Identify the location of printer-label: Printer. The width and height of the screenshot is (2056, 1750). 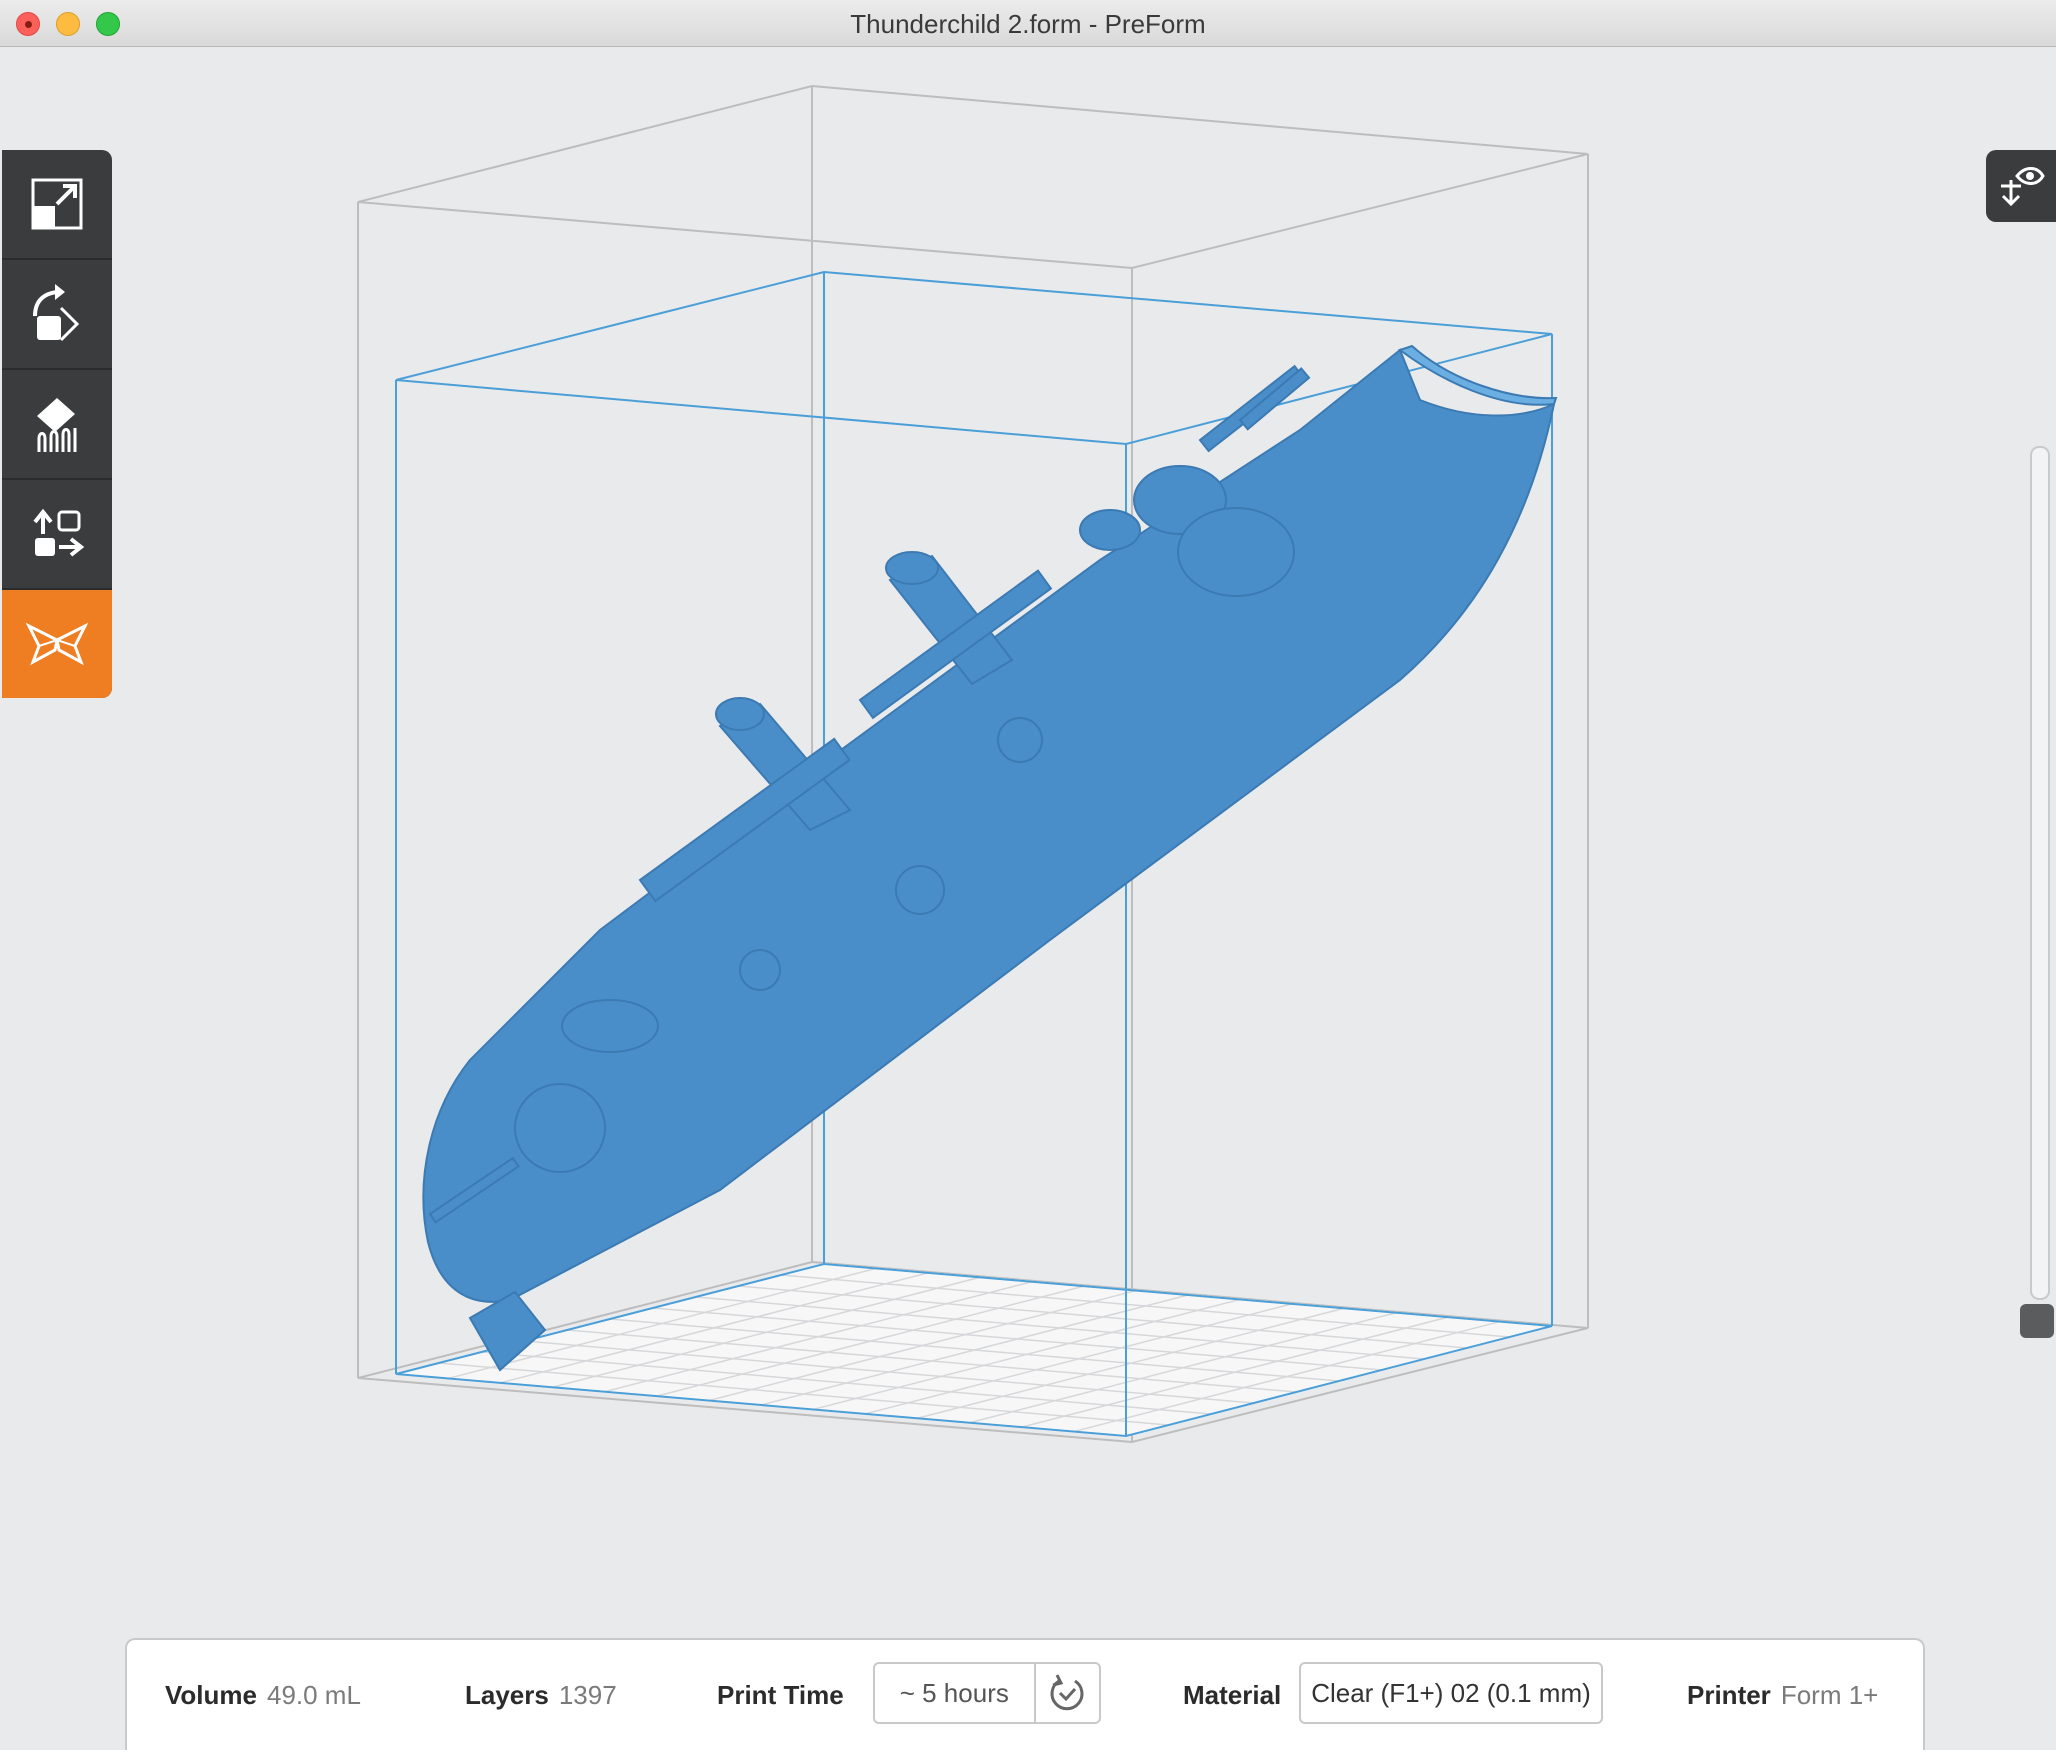
(1729, 1695).